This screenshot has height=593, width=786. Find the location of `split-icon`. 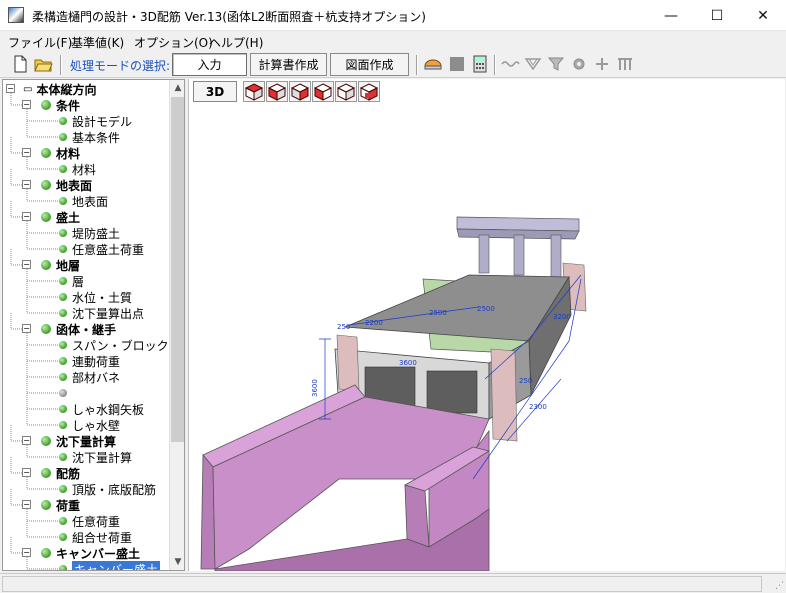

split-icon is located at coordinates (602, 64).